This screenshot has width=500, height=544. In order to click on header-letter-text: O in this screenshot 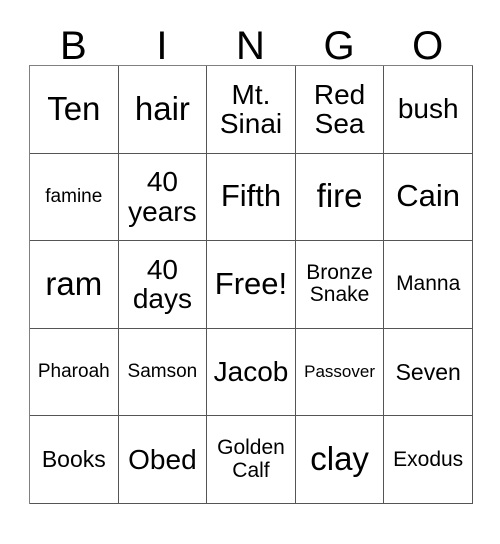, I will do `click(428, 46)`.